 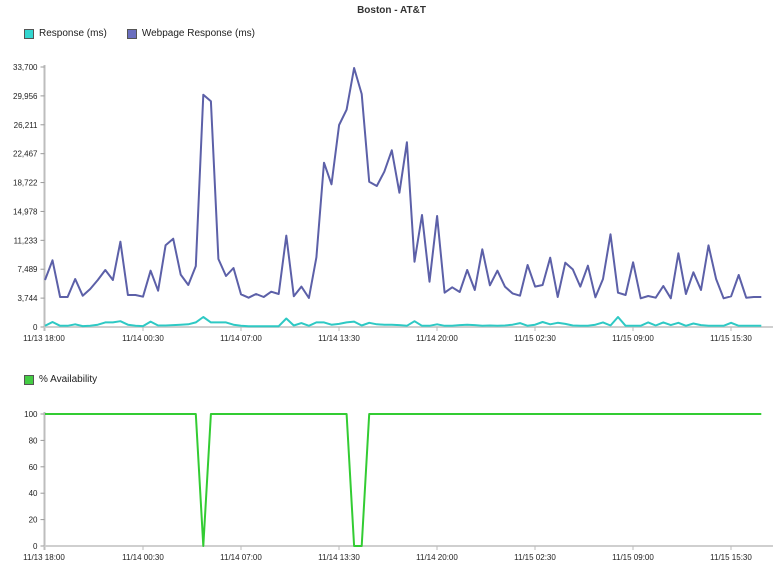 I want to click on y-tick-label: 14,978, so click(x=25, y=211).